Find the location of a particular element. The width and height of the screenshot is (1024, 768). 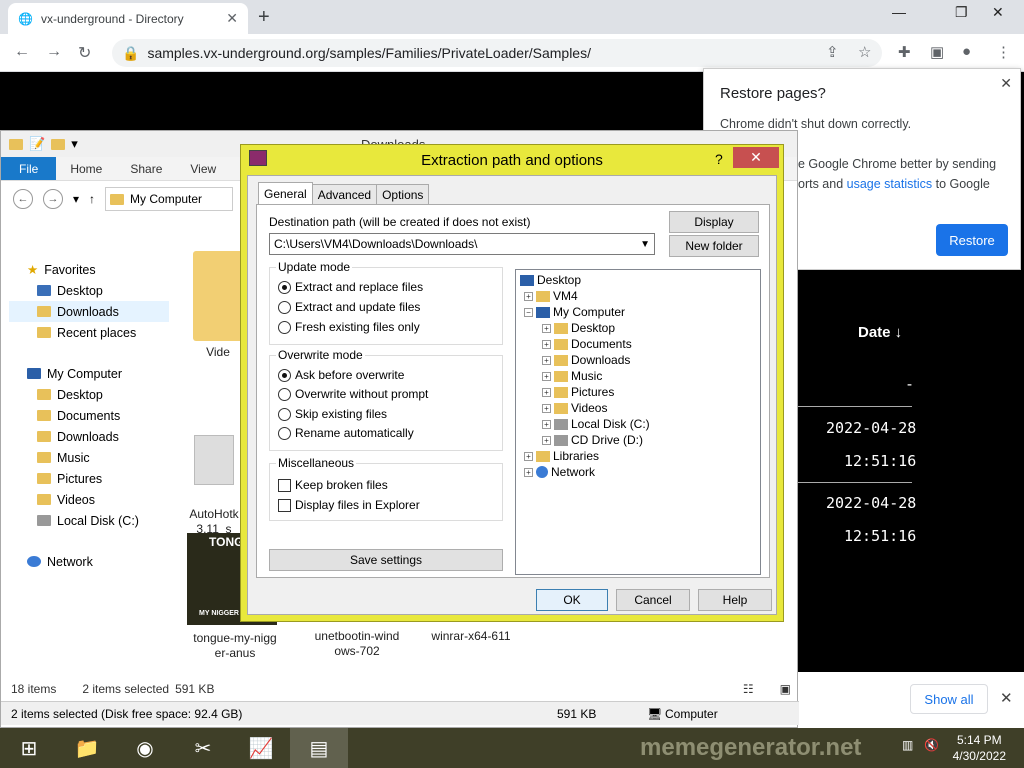

tree-node-my-computer: − My Computer is located at coordinates (574, 312).